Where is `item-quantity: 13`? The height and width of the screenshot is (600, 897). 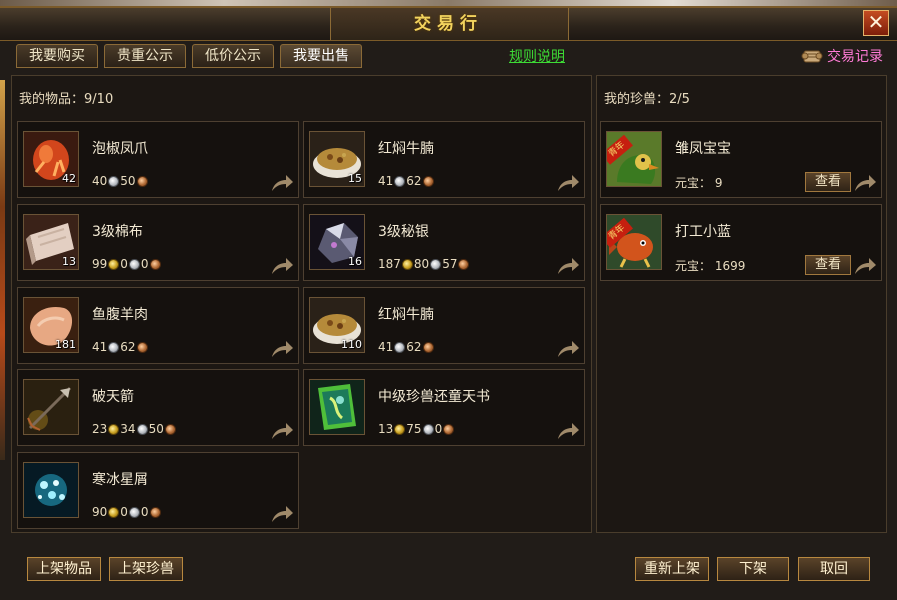 item-quantity: 13 is located at coordinates (69, 261).